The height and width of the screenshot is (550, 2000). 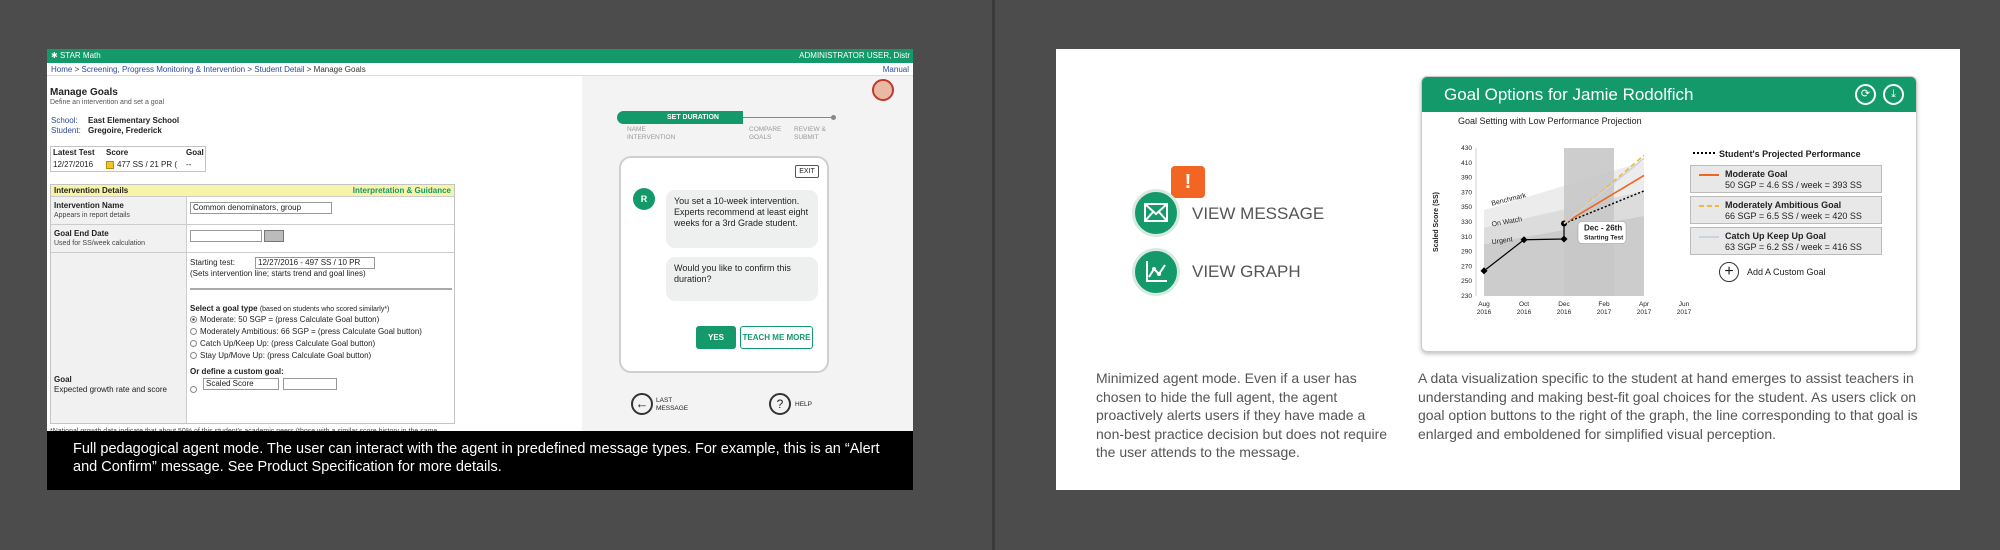 I want to click on page-title: Manage Goals, so click(x=84, y=92).